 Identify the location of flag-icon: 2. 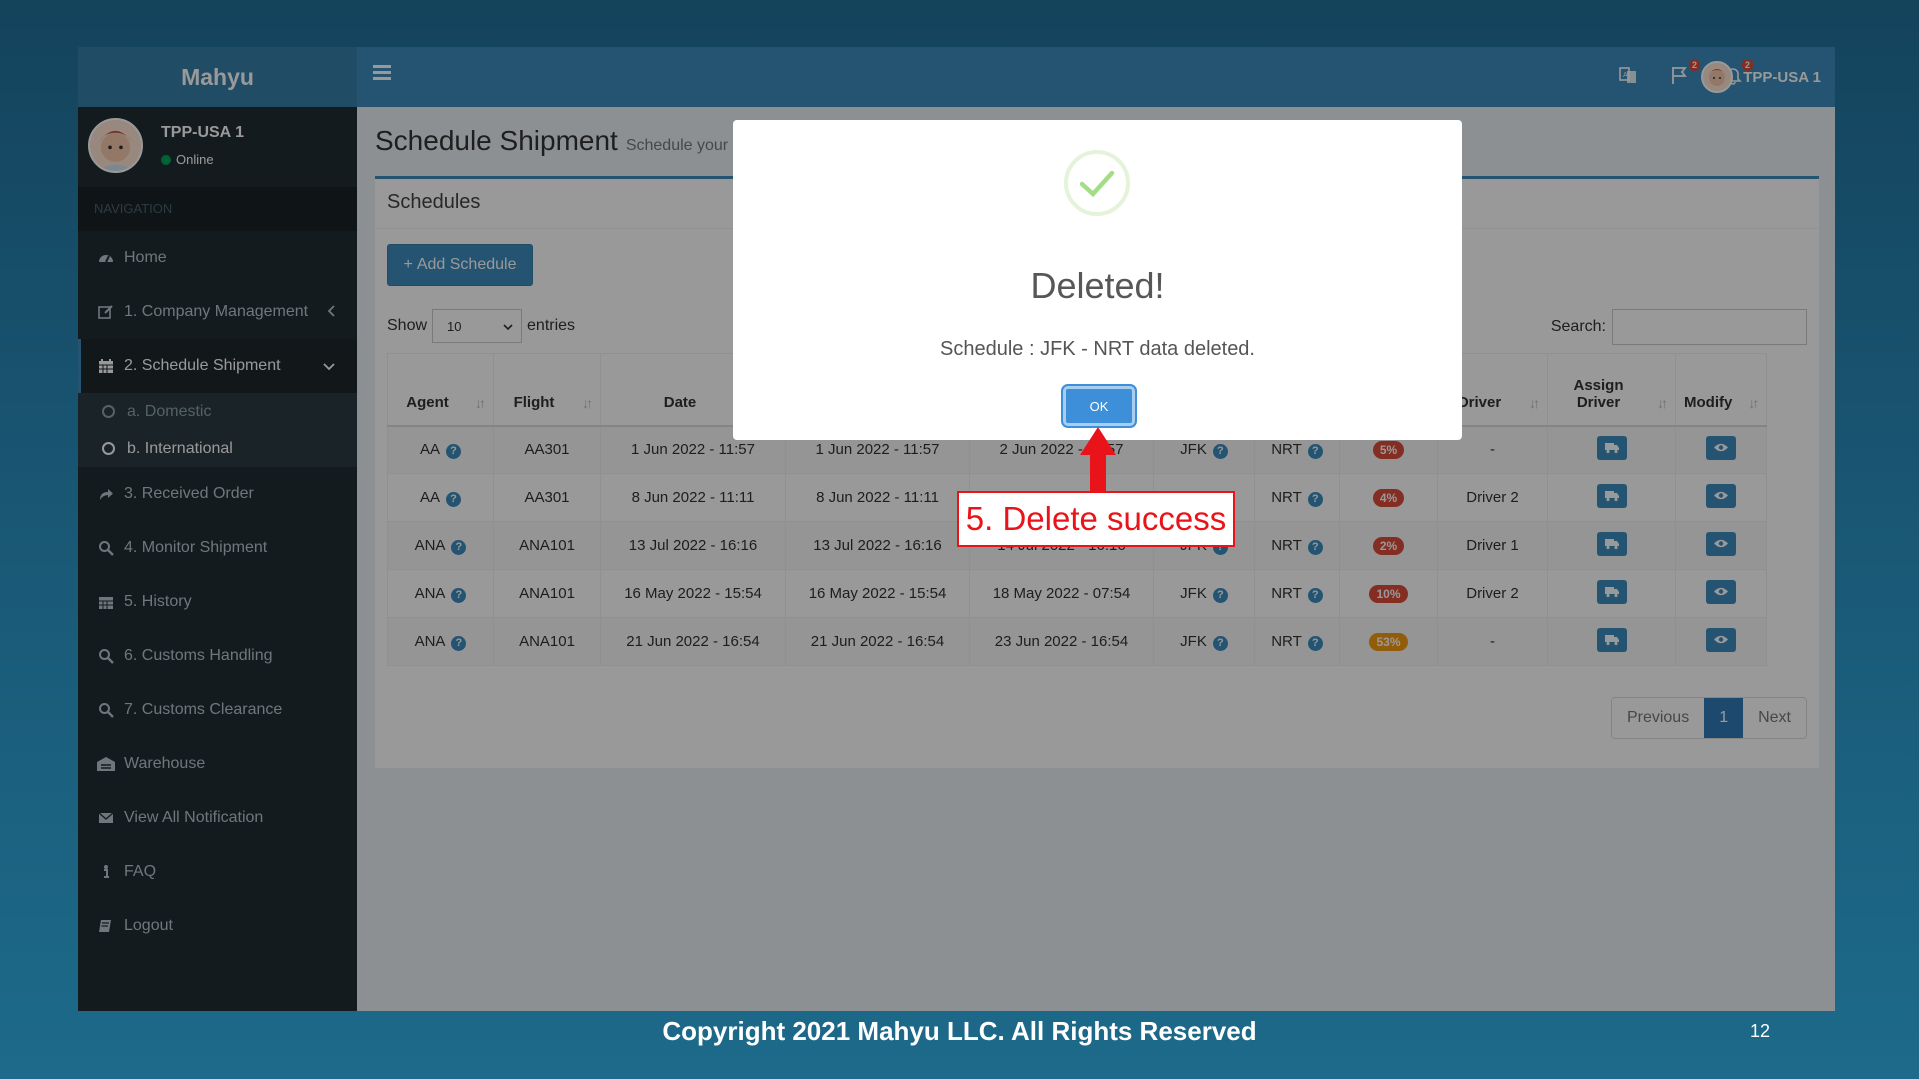
(1685, 74).